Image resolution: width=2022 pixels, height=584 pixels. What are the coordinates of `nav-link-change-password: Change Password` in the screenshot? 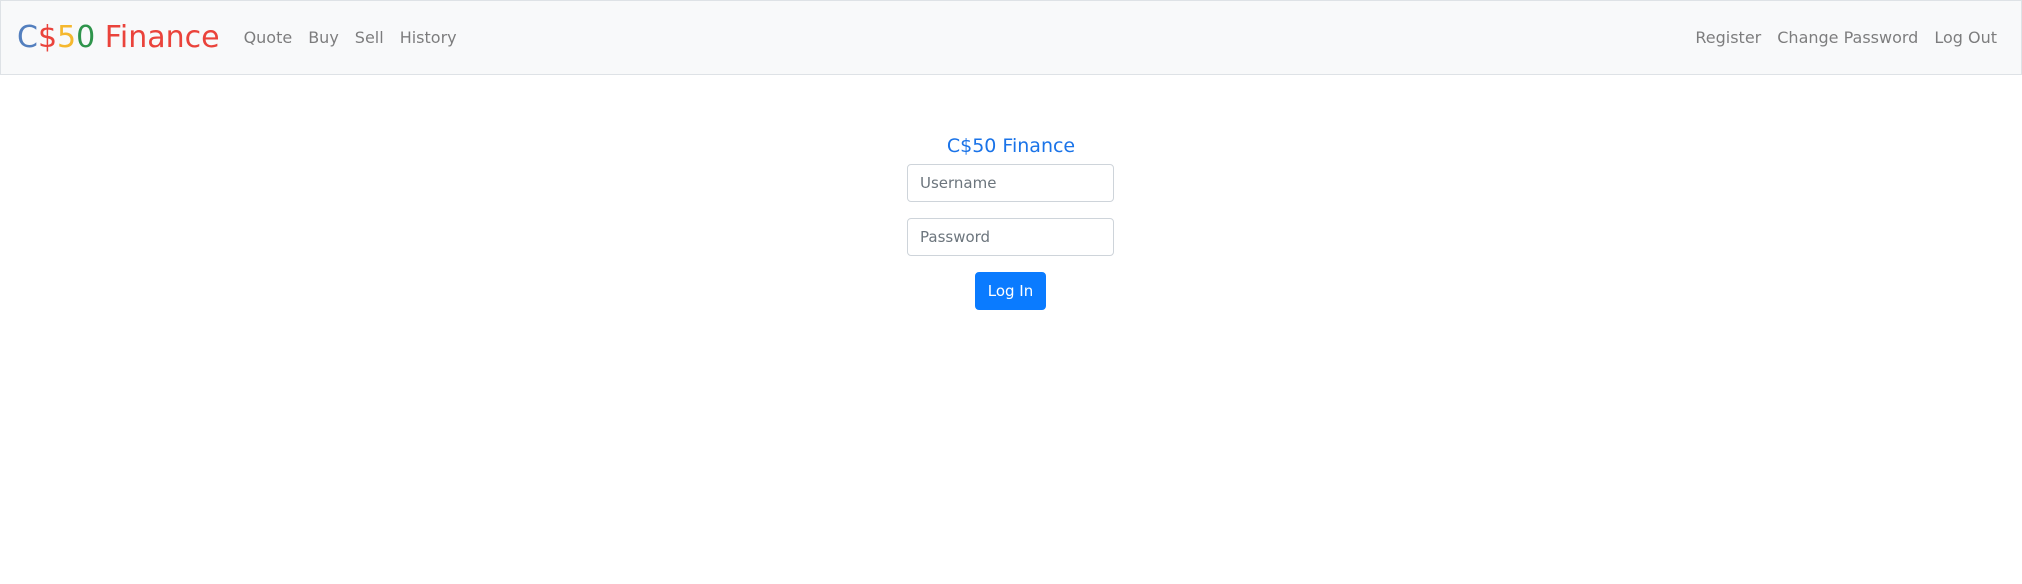 It's located at (1847, 37).